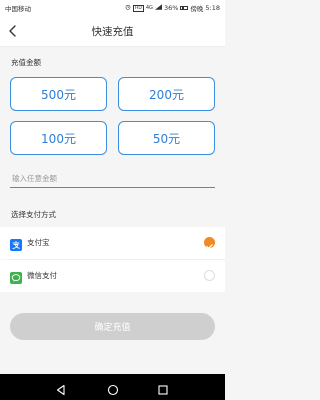 The height and width of the screenshot is (400, 320). I want to click on carrier-label: 中国移动, so click(18, 9).